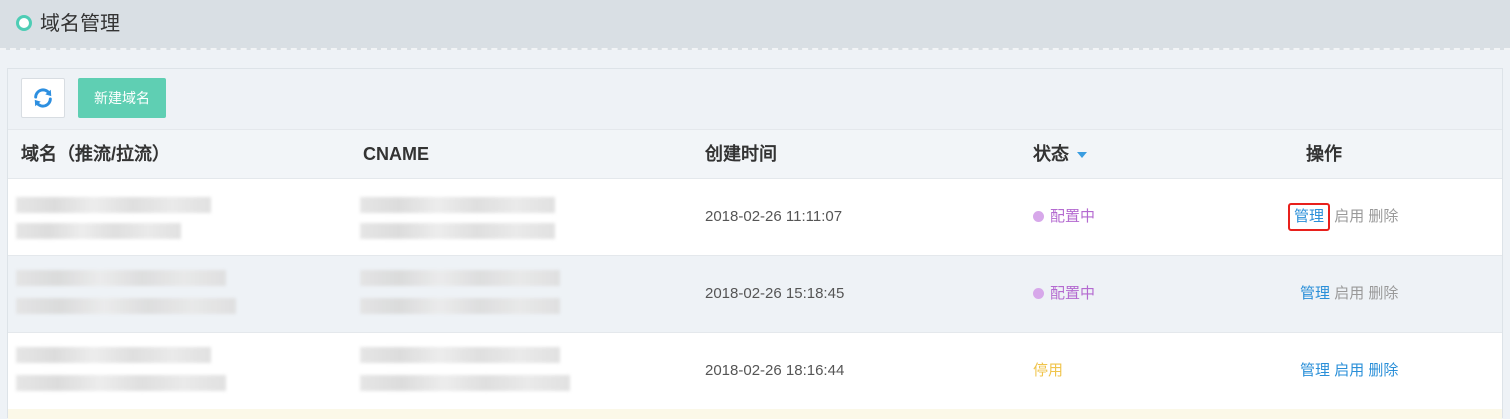 Image resolution: width=1510 pixels, height=419 pixels. Describe the element at coordinates (755, 99) in the screenshot. I see `toolbar: 新建域名` at that location.